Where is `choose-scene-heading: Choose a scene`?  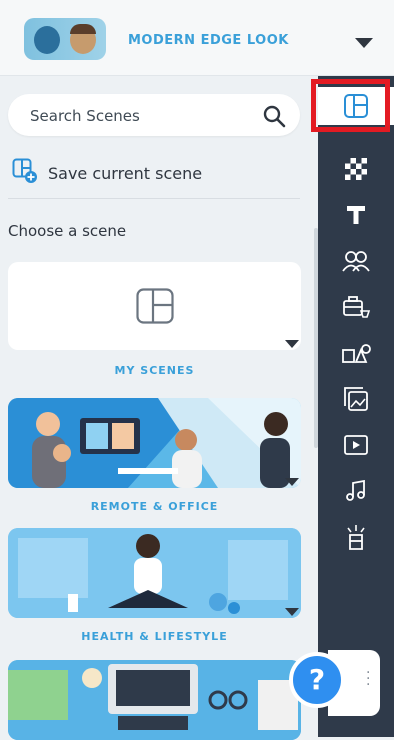
choose-scene-heading: Choose a scene is located at coordinates (67, 231).